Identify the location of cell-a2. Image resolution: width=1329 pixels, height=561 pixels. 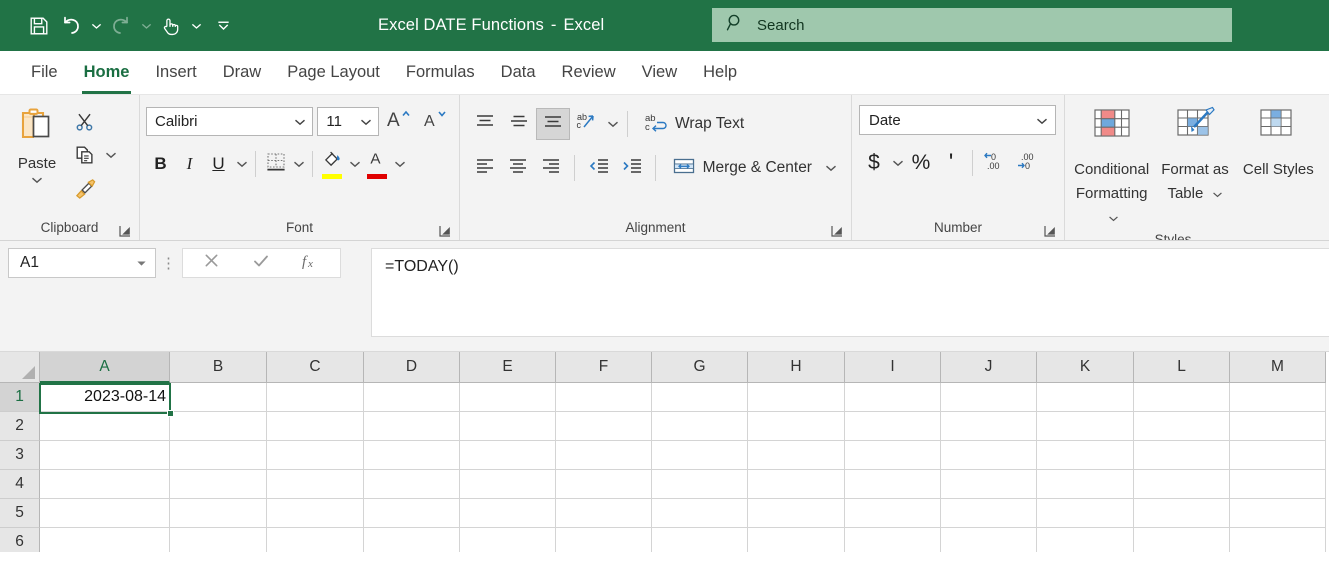
(105, 426).